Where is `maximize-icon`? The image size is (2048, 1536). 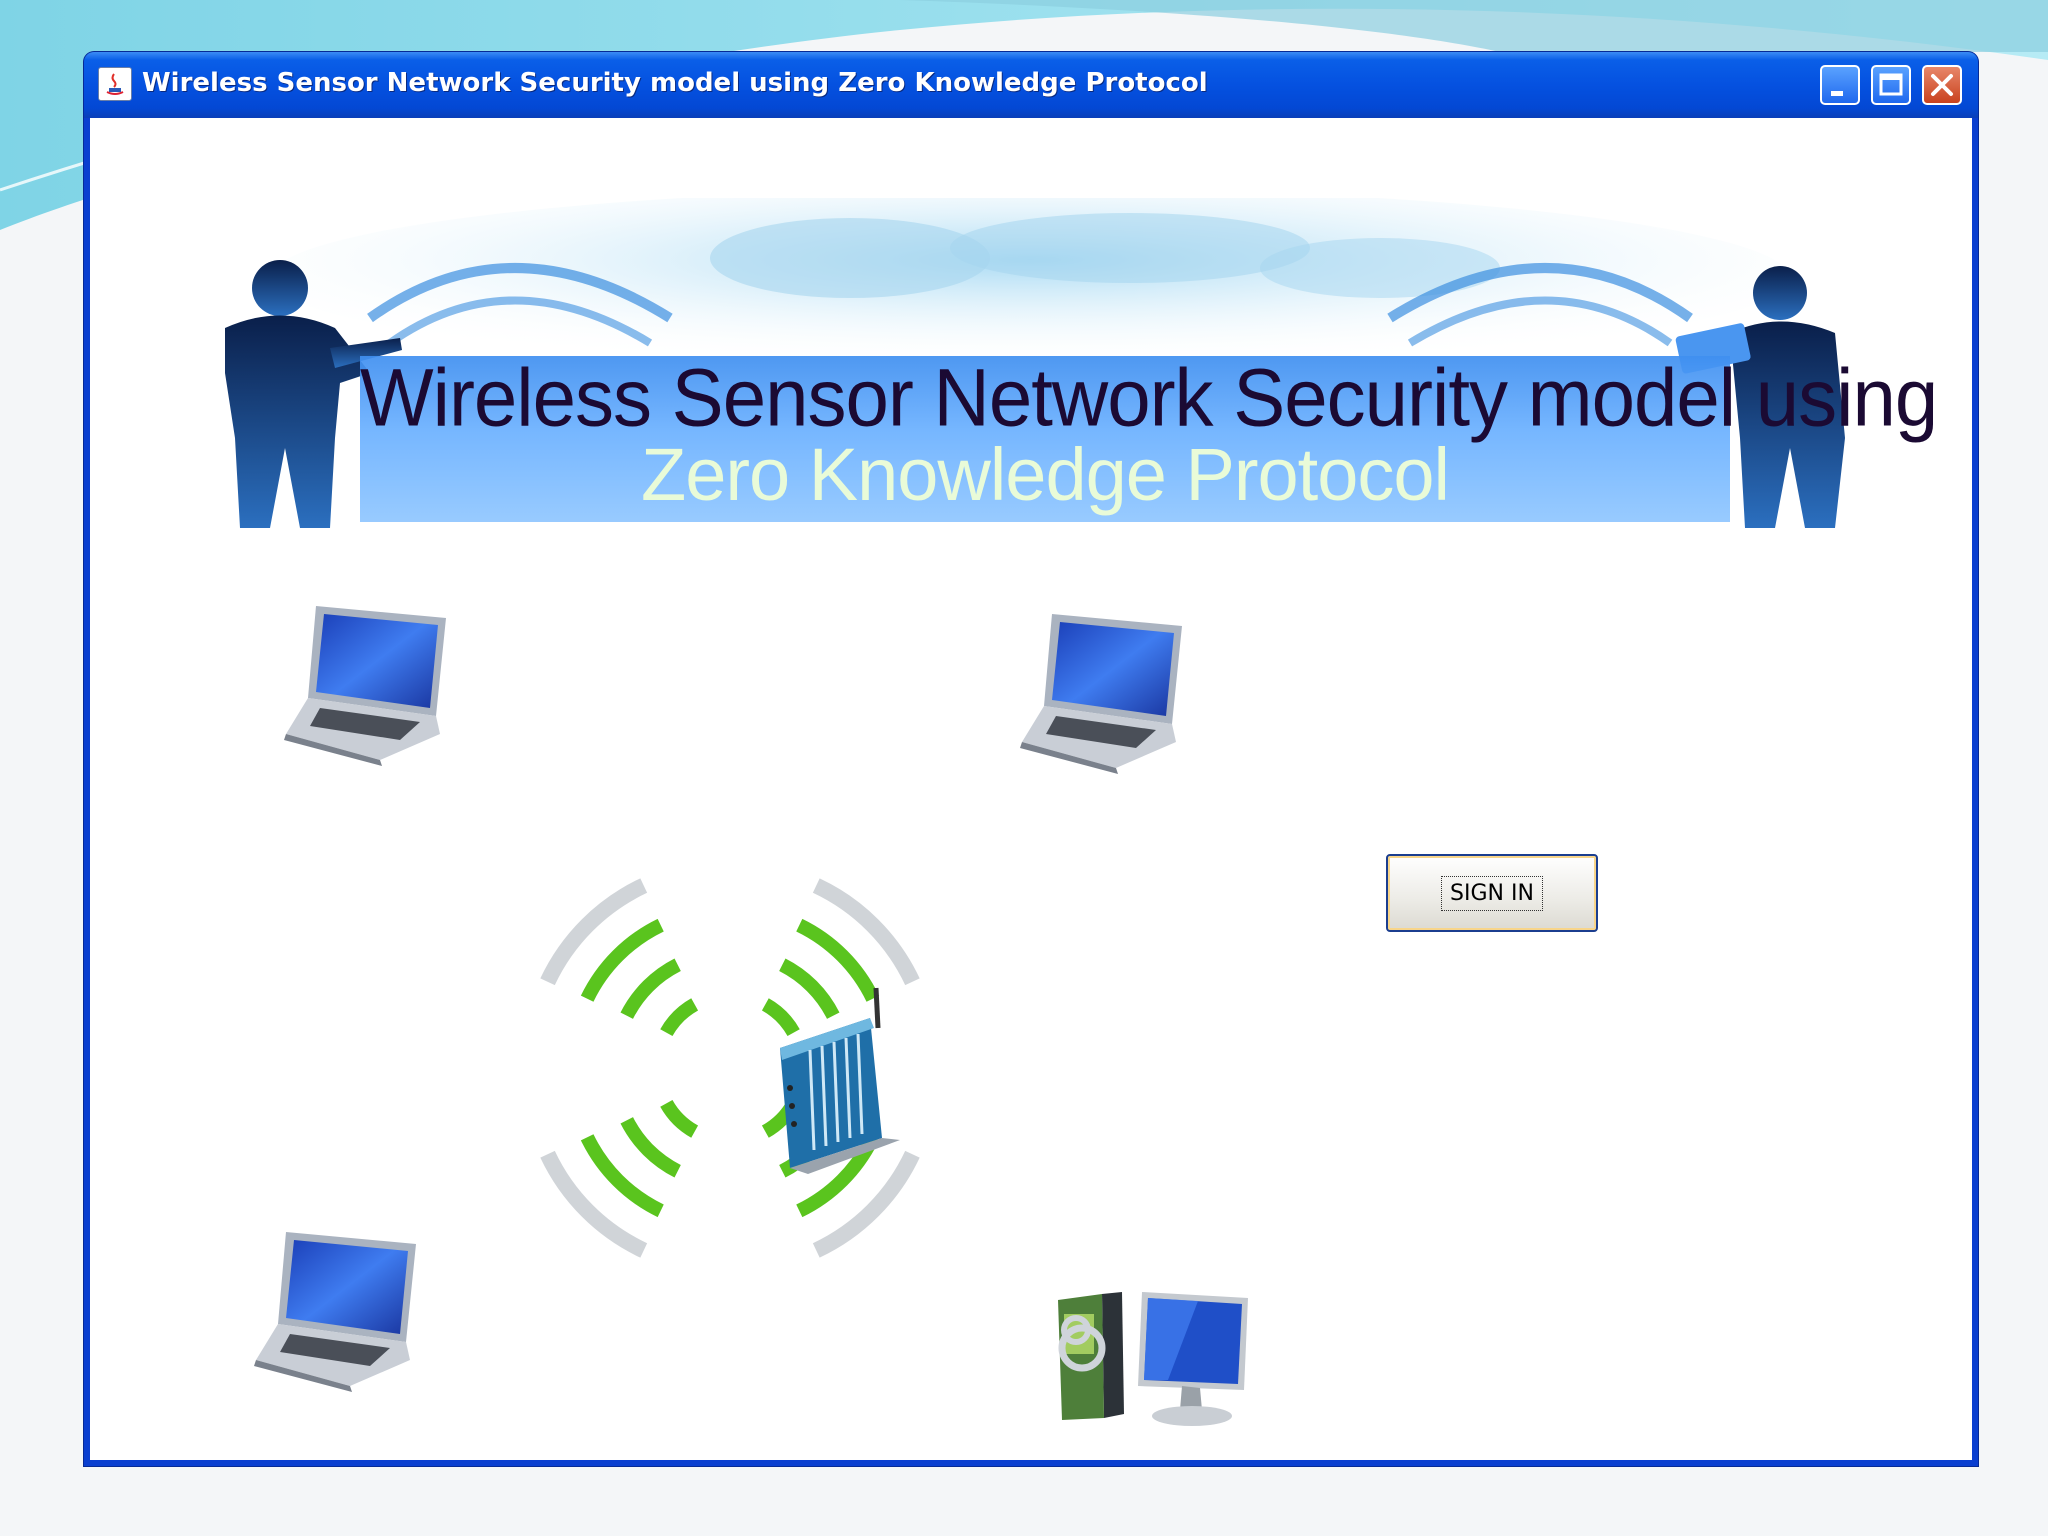 maximize-icon is located at coordinates (1891, 84).